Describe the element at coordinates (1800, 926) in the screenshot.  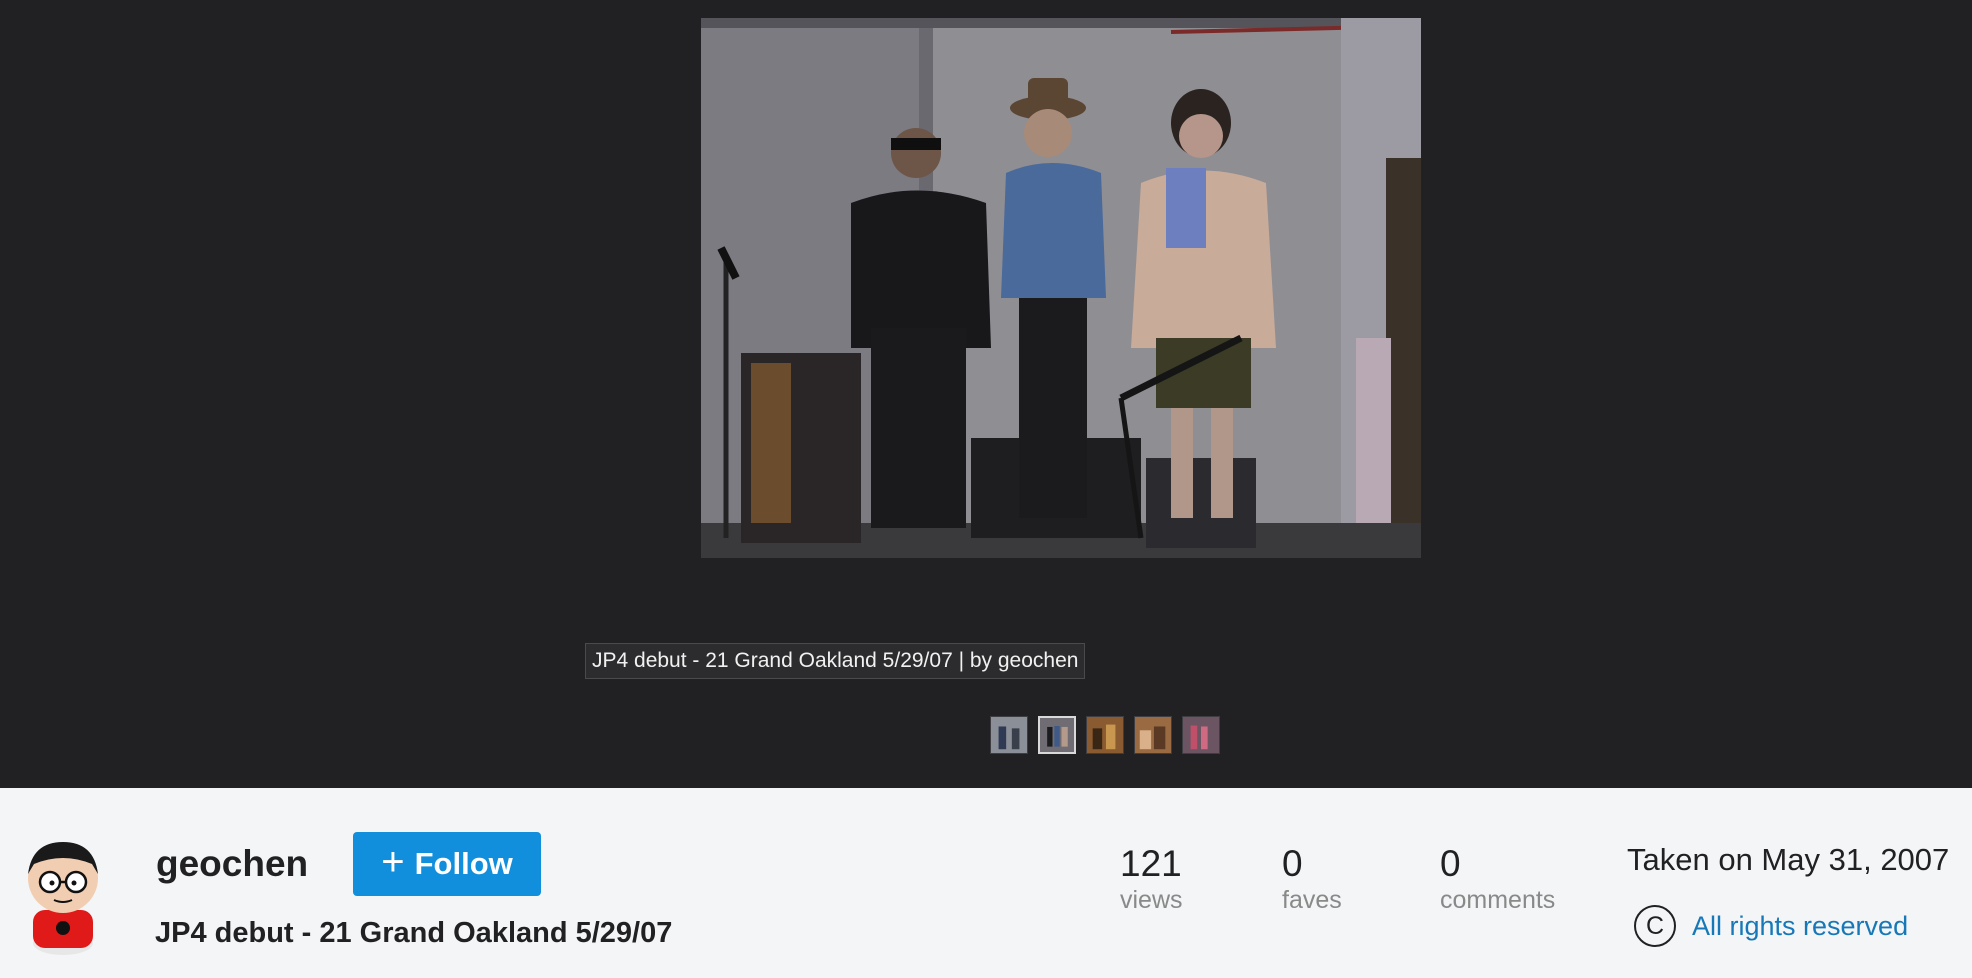
I see `license-link: All rights reserved` at that location.